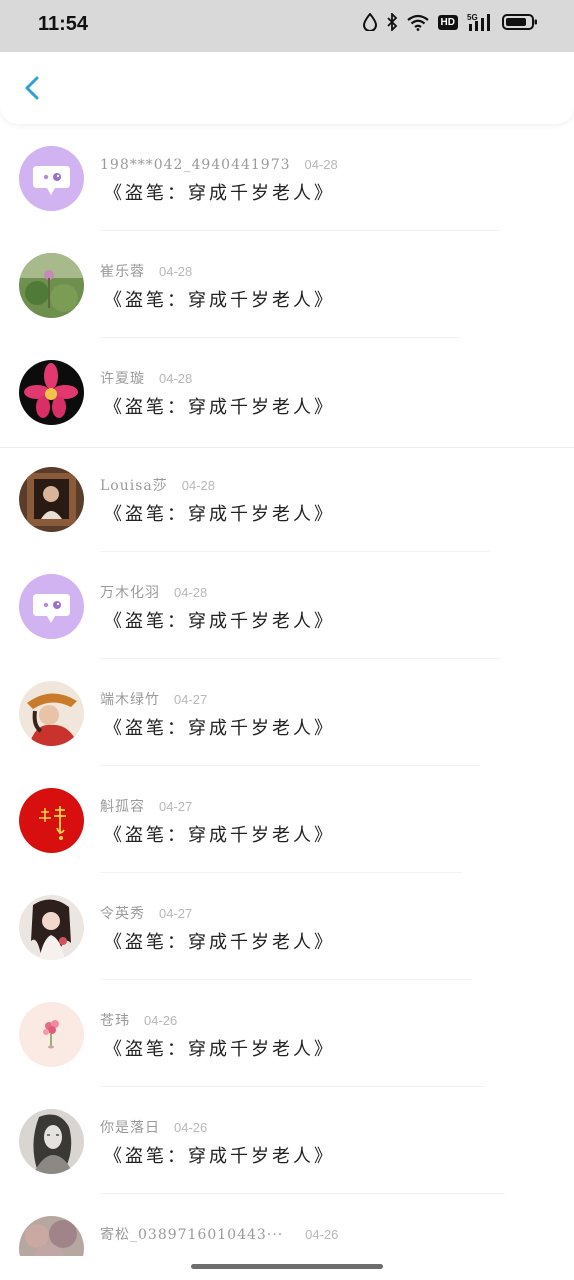 Image resolution: width=574 pixels, height=1280 pixels. What do you see at coordinates (195, 165) in the screenshot?
I see `user-name: 198***042_4940441973` at bounding box center [195, 165].